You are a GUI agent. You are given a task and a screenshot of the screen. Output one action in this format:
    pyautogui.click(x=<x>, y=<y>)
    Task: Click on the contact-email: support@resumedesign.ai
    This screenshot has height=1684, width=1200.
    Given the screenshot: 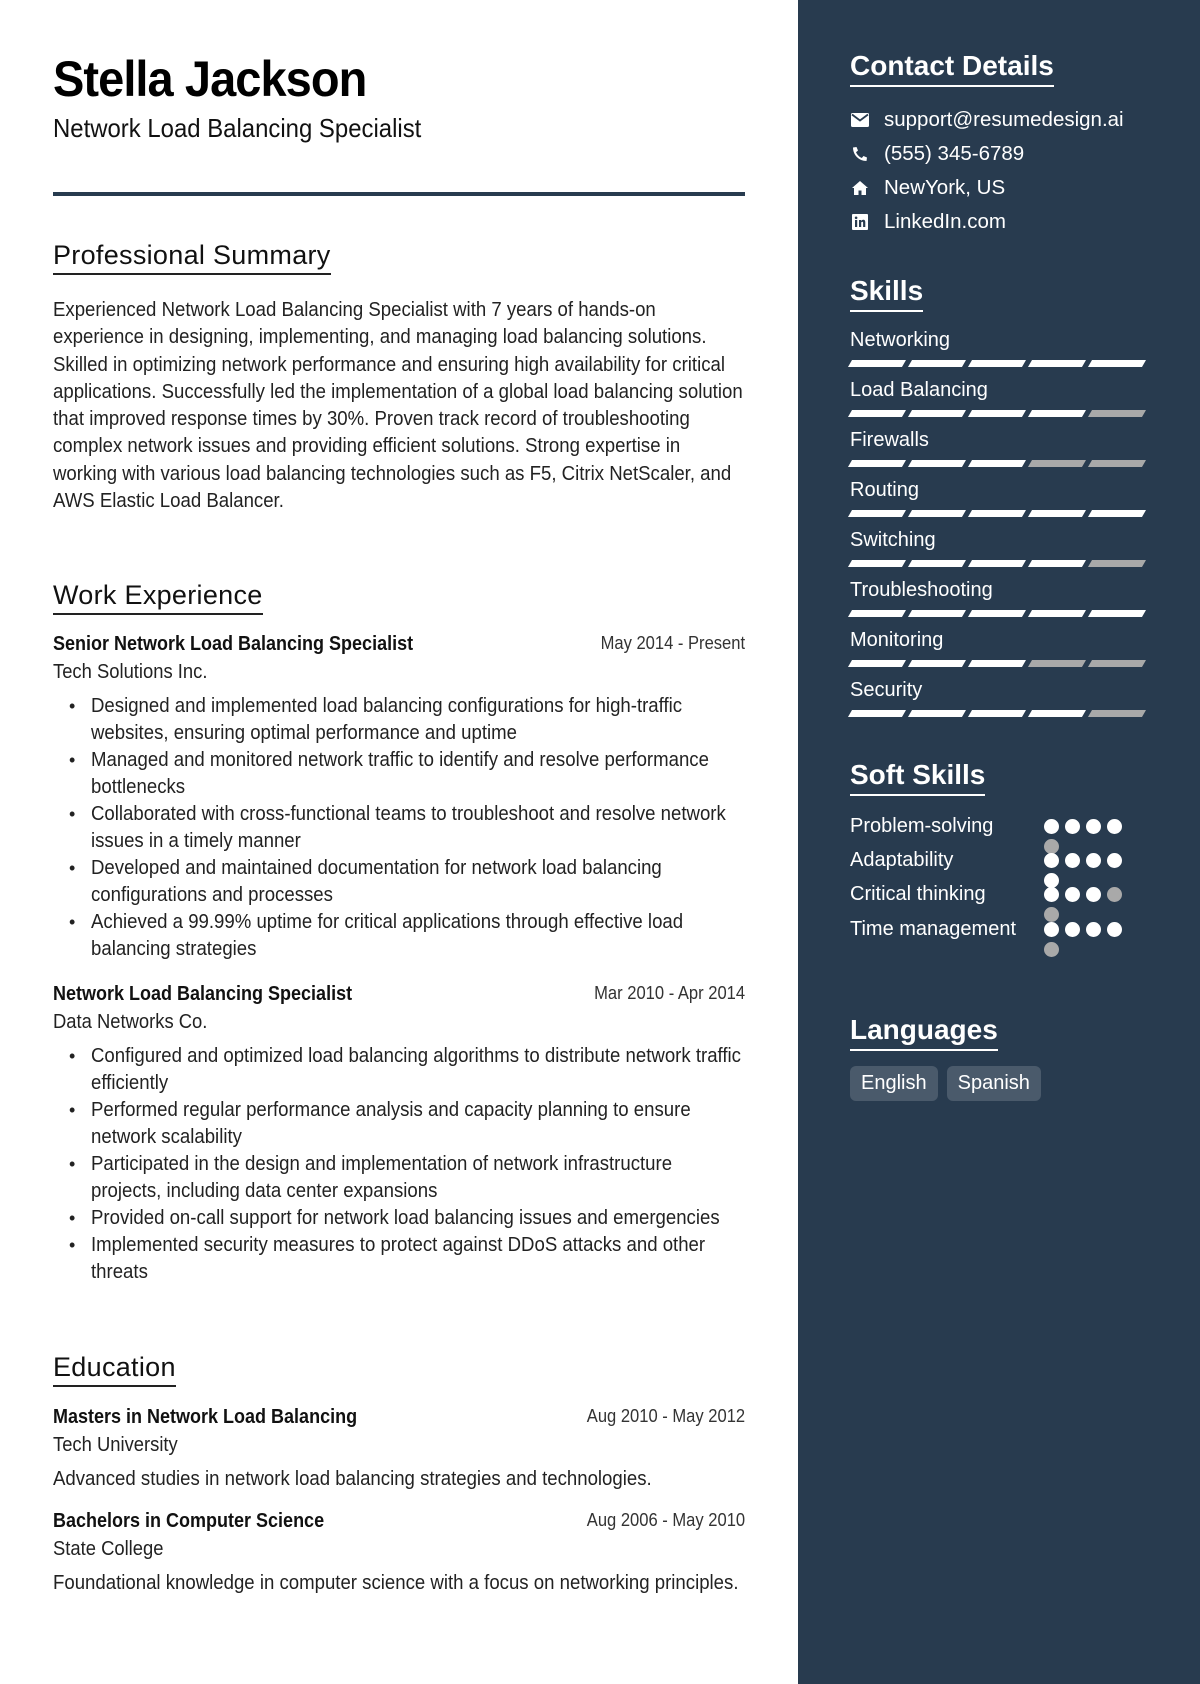 What is the action you would take?
    pyautogui.click(x=987, y=120)
    